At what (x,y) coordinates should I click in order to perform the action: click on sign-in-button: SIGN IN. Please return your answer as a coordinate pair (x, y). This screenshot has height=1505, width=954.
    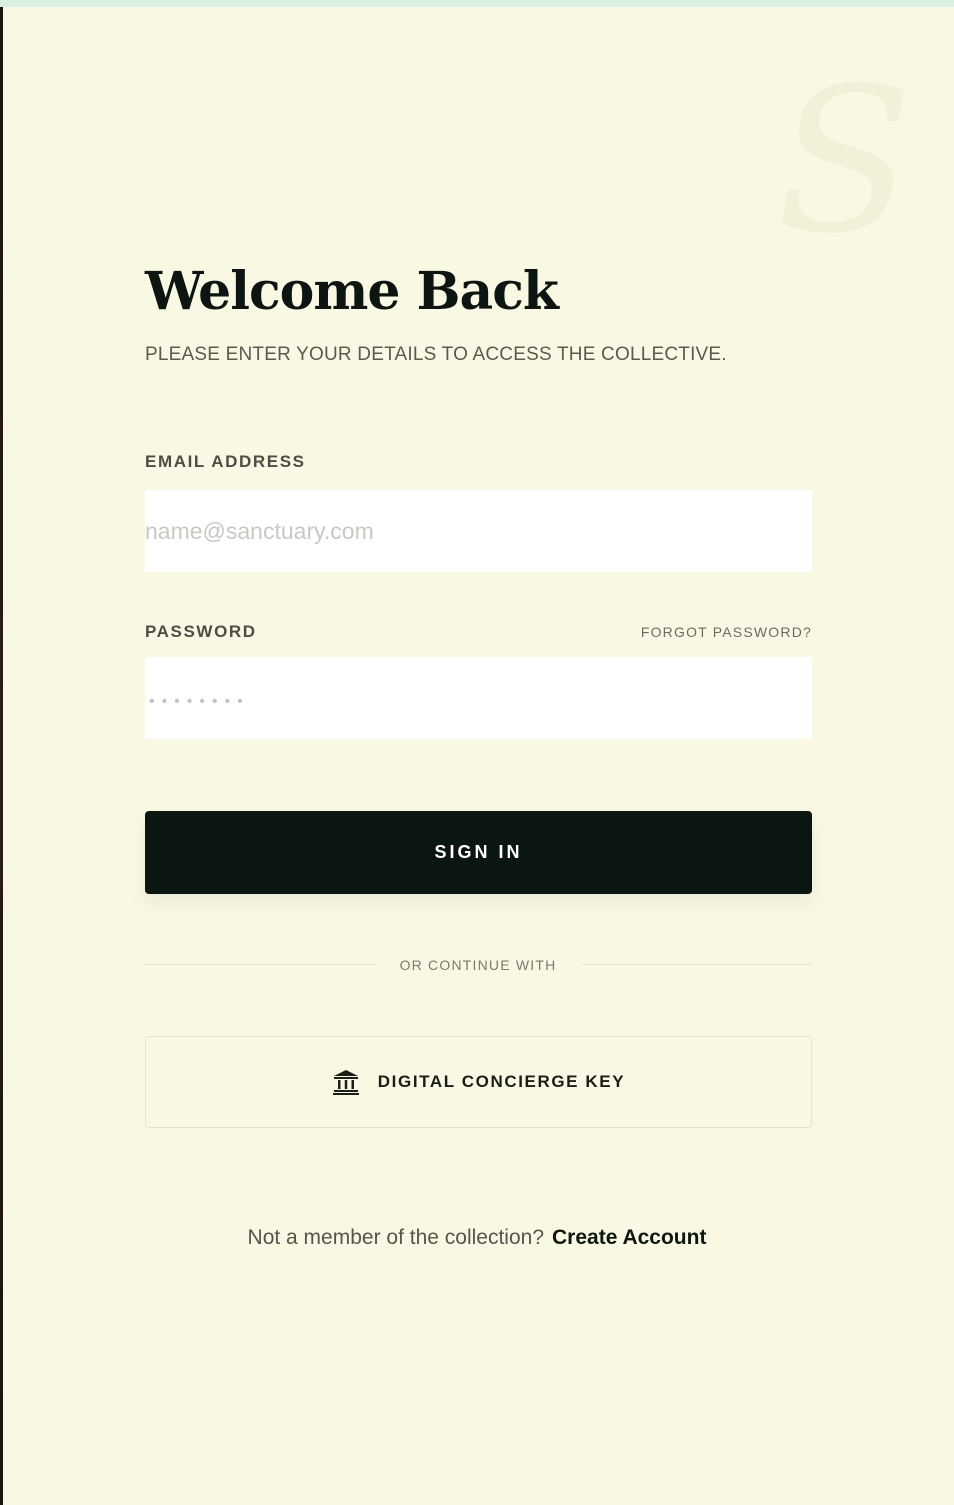
    Looking at the image, I should click on (478, 852).